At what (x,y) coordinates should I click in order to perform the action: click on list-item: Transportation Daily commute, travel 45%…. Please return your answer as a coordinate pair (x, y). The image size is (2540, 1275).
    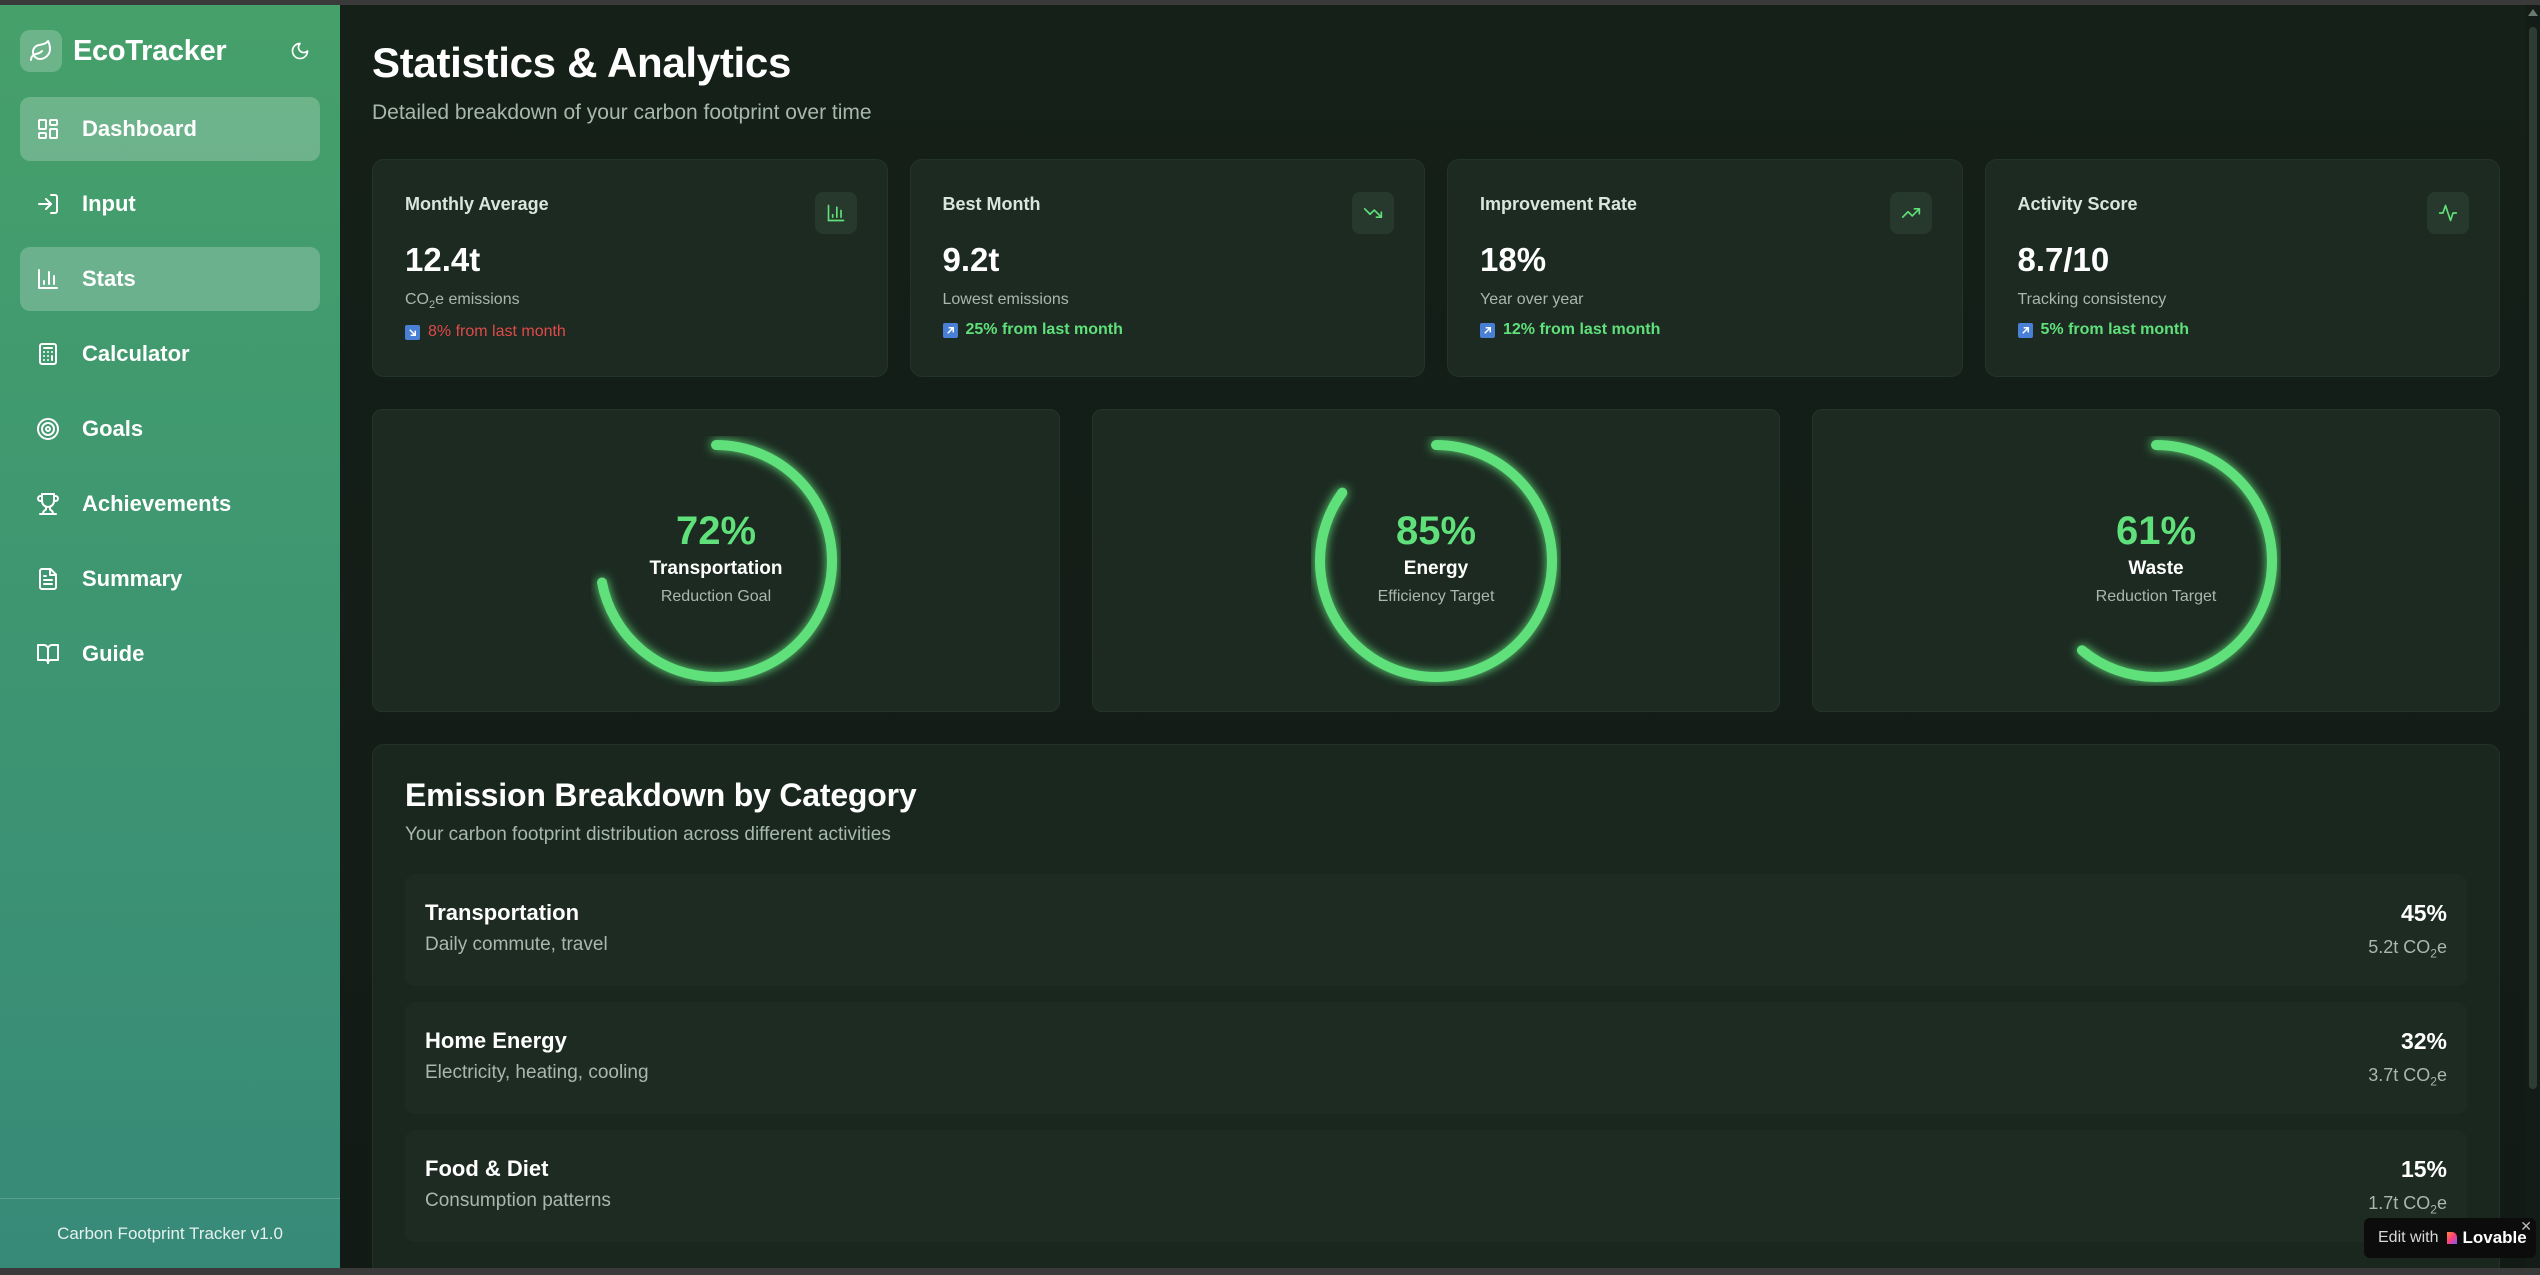
    Looking at the image, I should click on (1436, 930).